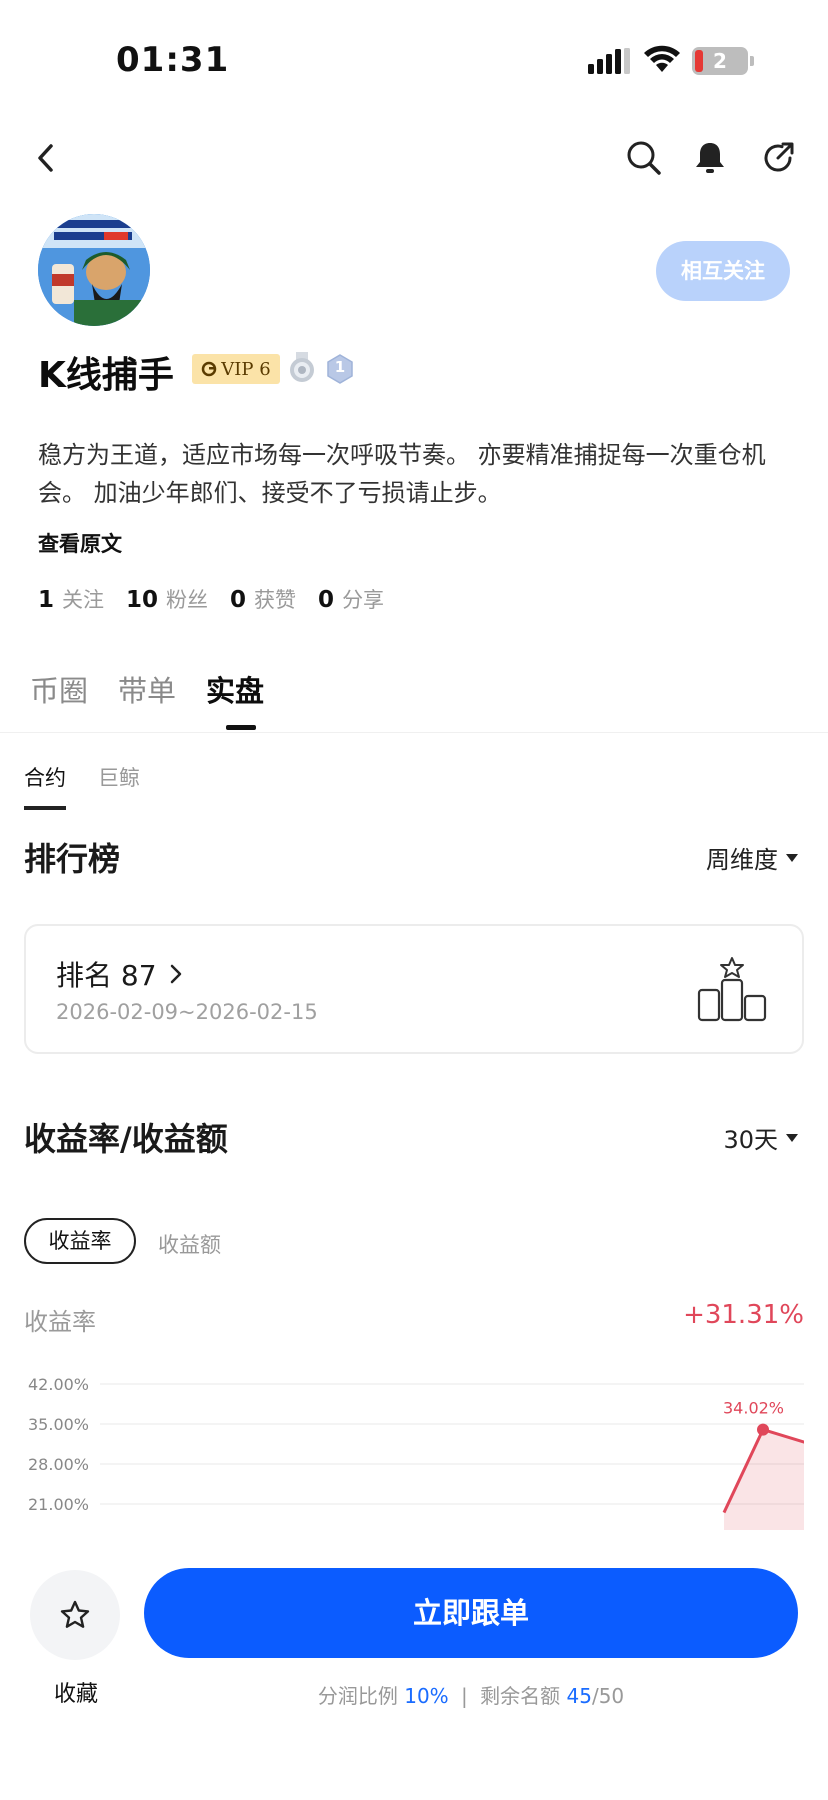 The image size is (828, 1800). I want to click on rank-label-row: 排名 87, so click(119, 974).